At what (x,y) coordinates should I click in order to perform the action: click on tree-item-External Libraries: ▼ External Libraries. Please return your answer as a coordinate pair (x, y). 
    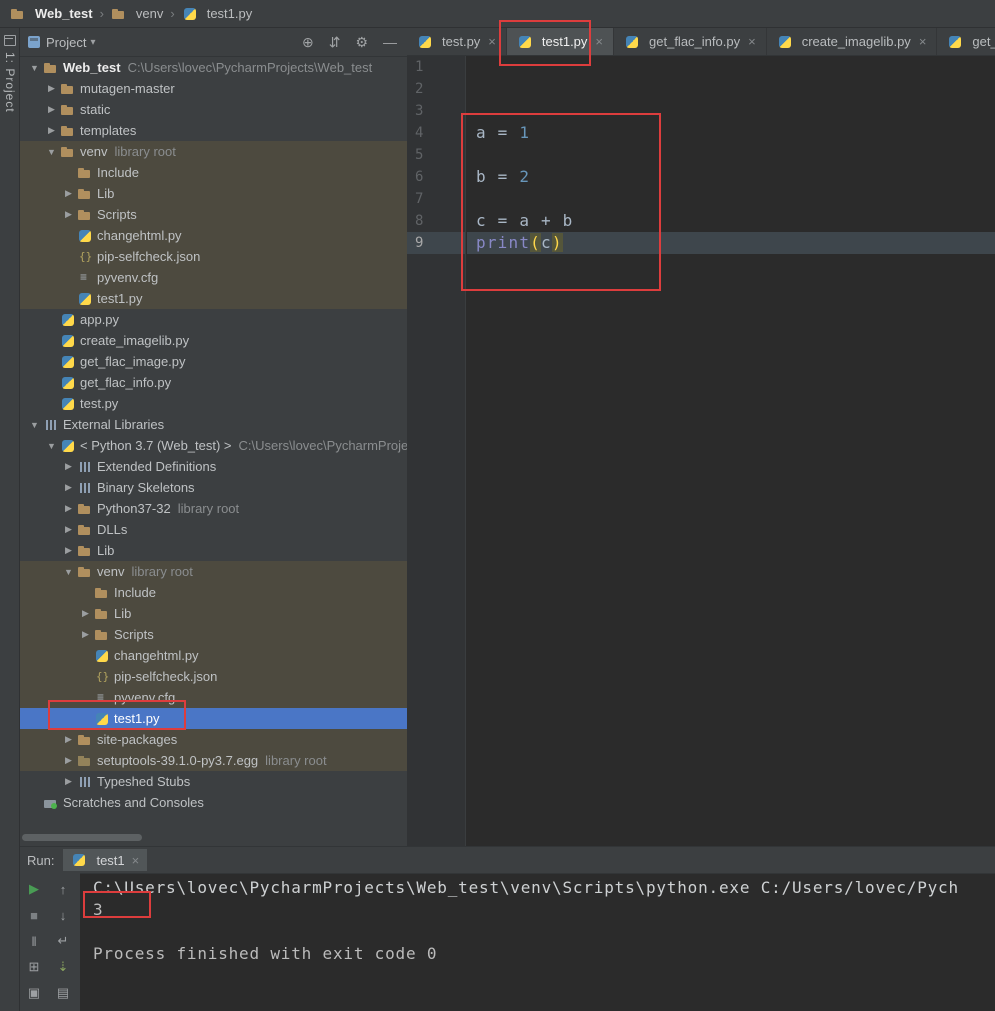
    Looking at the image, I should click on (213, 424).